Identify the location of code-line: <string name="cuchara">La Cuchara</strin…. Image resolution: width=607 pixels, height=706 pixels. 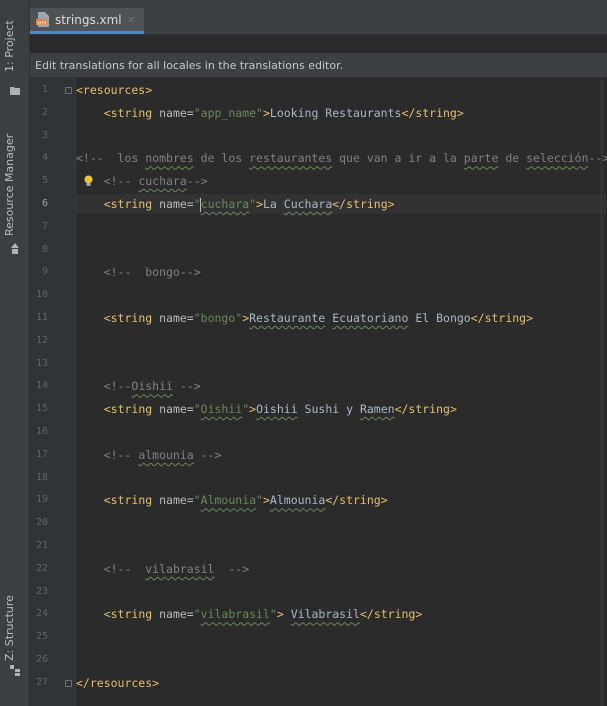
(341, 204).